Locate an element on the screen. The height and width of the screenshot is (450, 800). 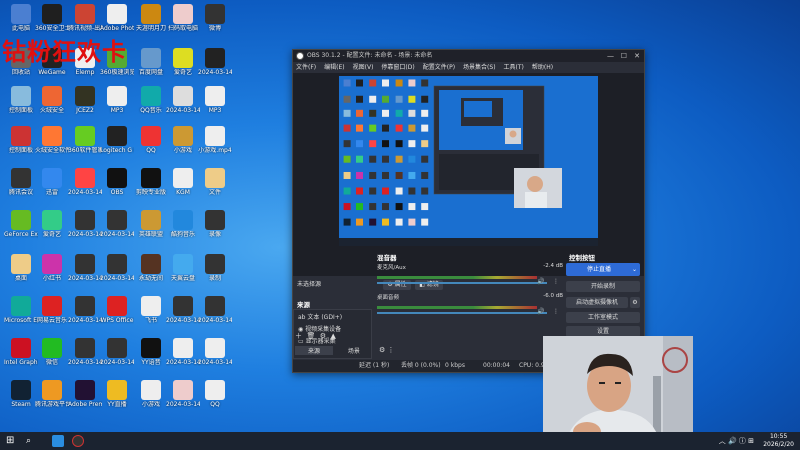
desktop-icon: YY语音 is located at coordinates (151, 355).